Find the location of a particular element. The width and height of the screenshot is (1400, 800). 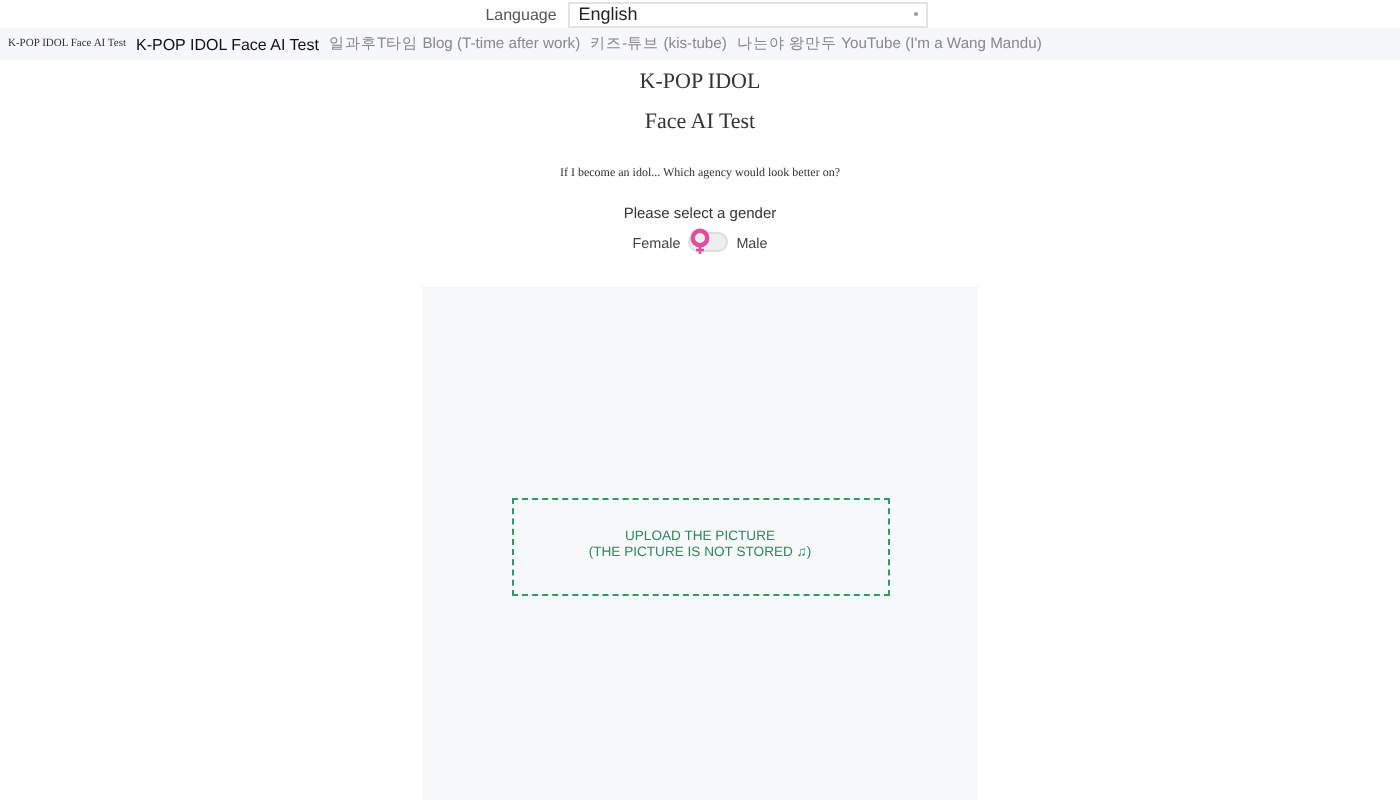

nav-link: K-POP IDOL Face AI Test is located at coordinates (227, 44).